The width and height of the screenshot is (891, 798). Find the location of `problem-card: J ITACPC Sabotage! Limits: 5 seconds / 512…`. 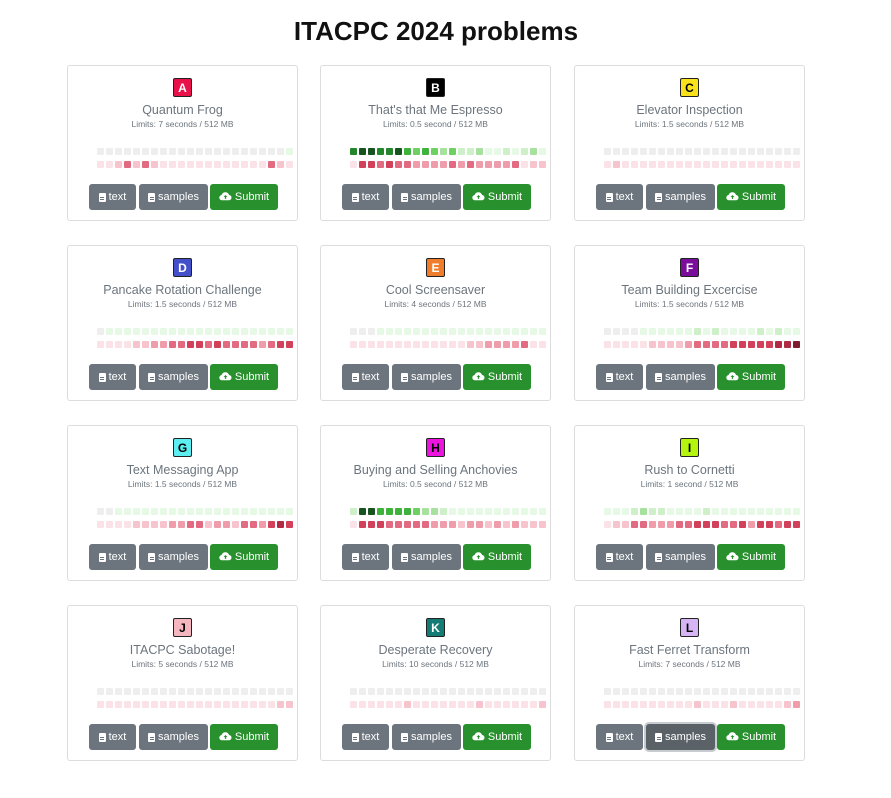

problem-card: J ITACPC Sabotage! Limits: 5 seconds / 512… is located at coordinates (182, 683).